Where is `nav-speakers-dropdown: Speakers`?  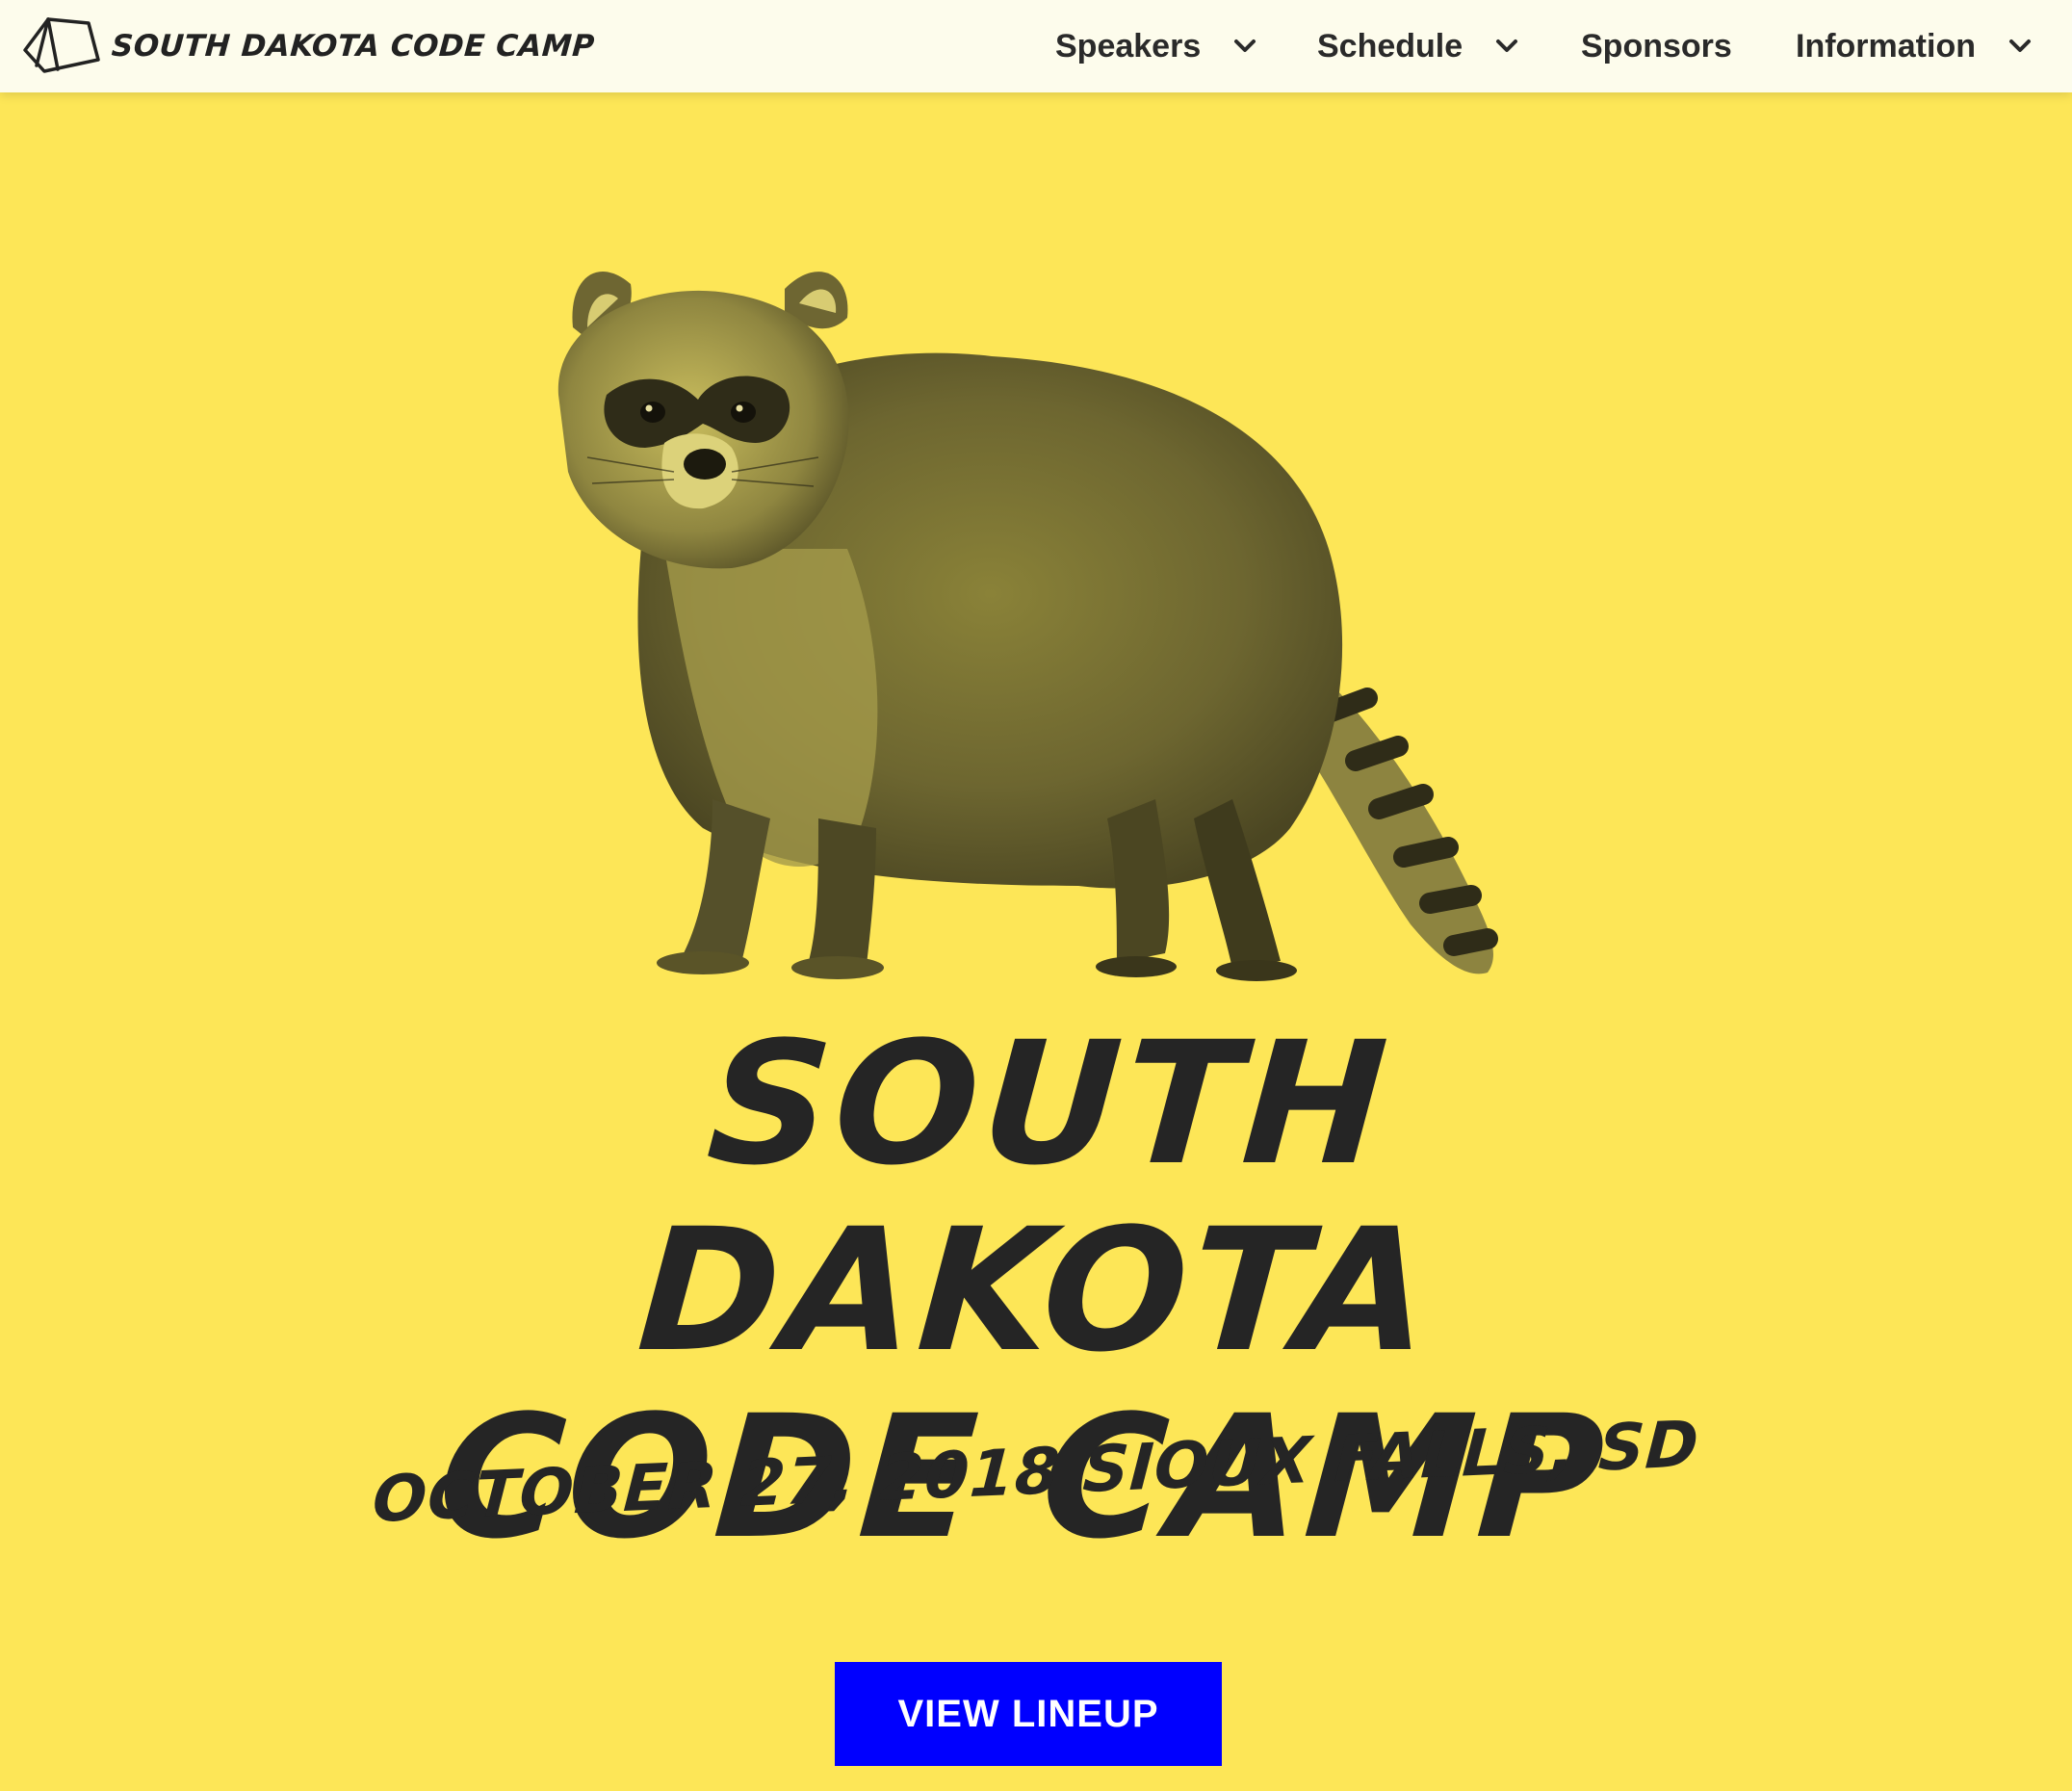 nav-speakers-dropdown: Speakers is located at coordinates (1155, 46).